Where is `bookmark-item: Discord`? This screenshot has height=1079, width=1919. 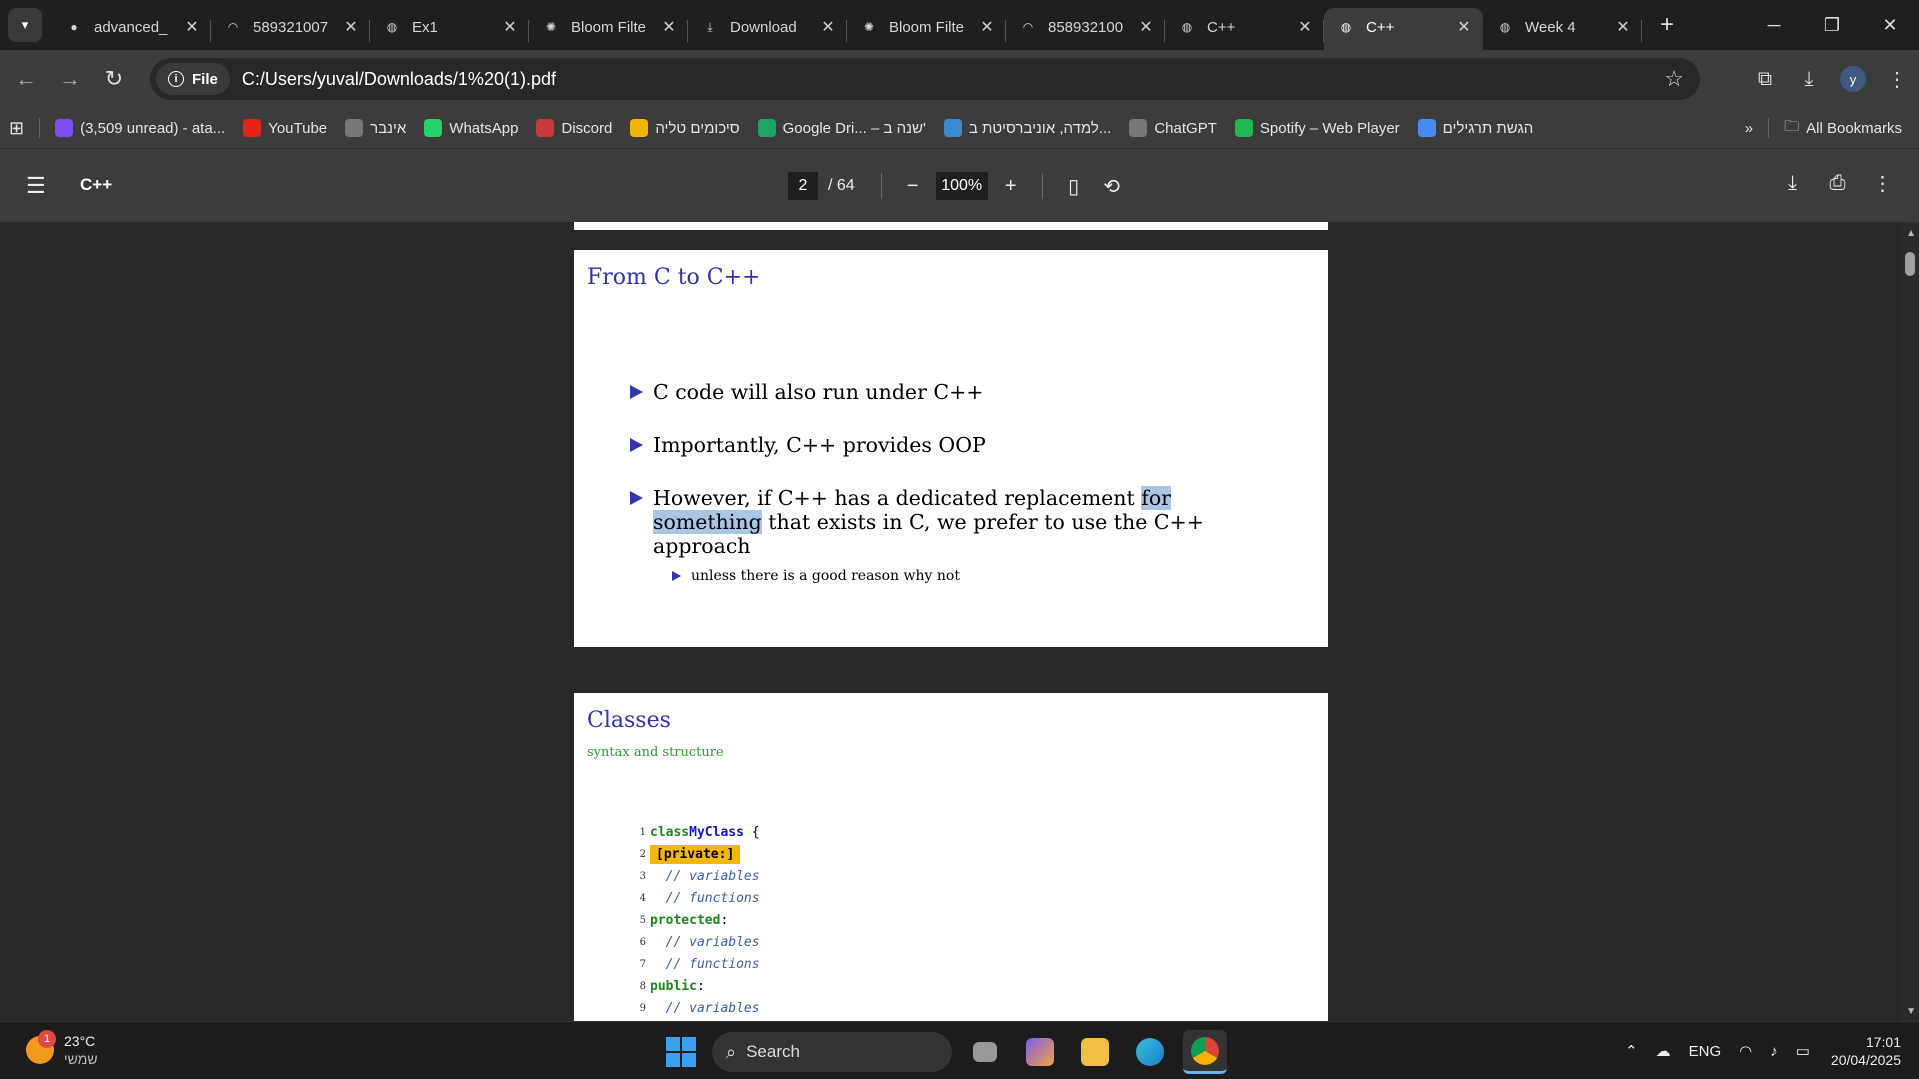
bookmark-item: Discord is located at coordinates (574, 128).